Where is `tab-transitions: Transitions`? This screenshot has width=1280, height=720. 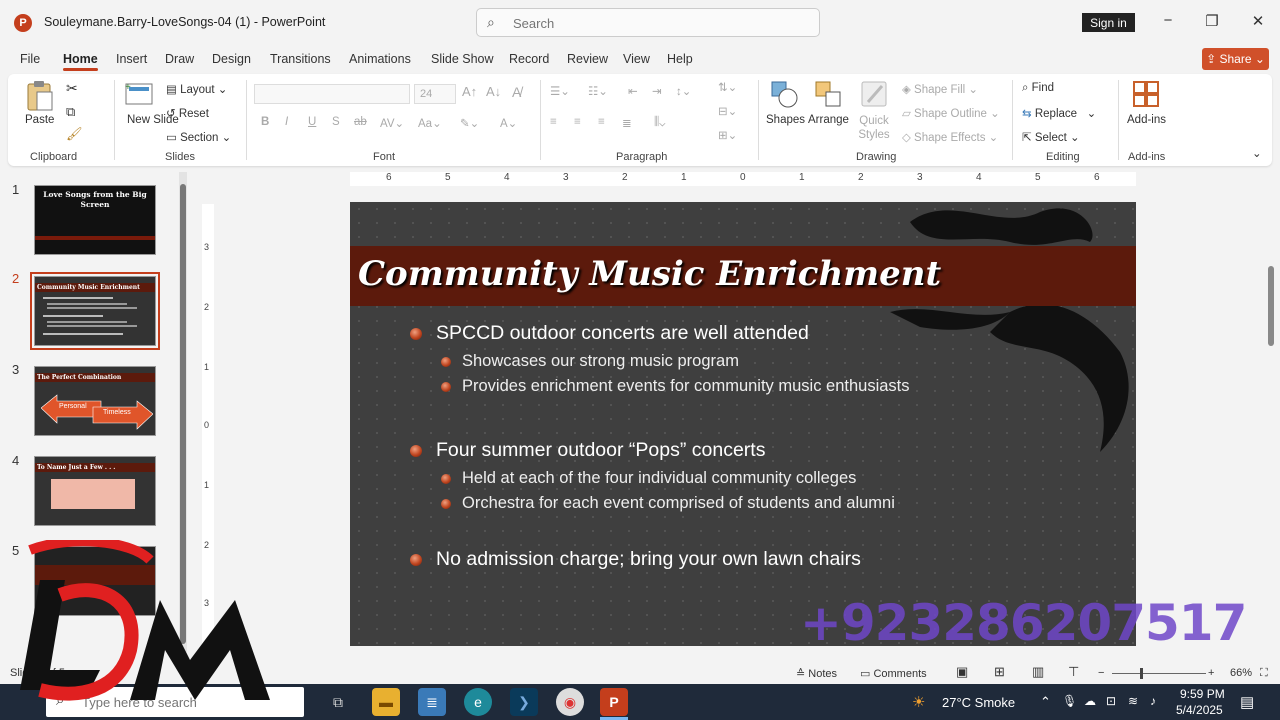
tab-transitions: Transitions is located at coordinates (300, 59).